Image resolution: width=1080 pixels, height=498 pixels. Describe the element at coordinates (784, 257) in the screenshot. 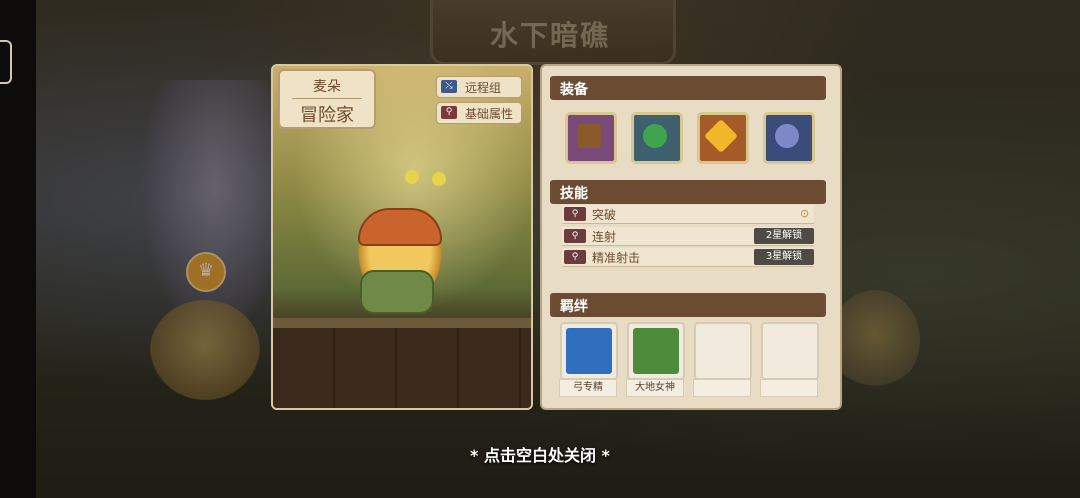

I see `unlock-requirement-badge: 3星解锁` at that location.